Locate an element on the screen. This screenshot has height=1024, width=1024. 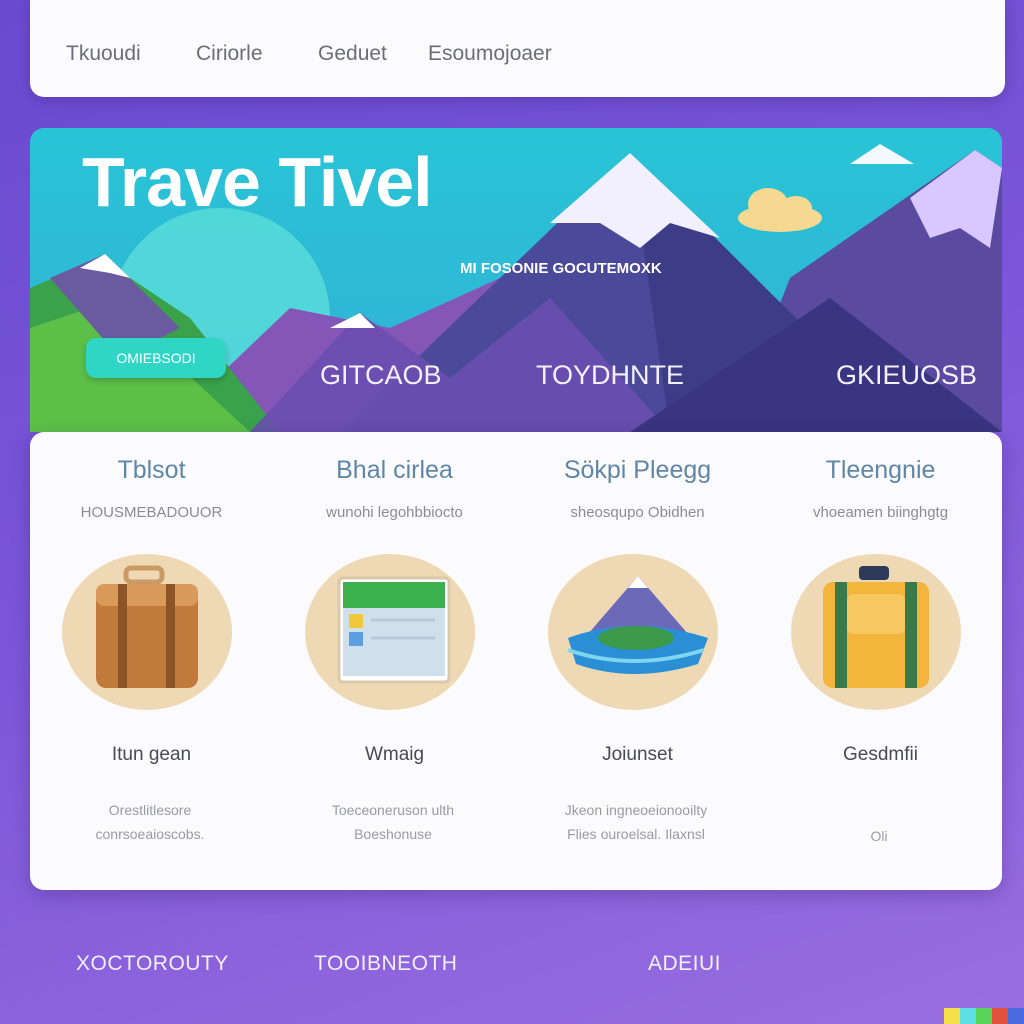
feature-tagline: vhoeamen biinghgtg is located at coordinates (880, 512).